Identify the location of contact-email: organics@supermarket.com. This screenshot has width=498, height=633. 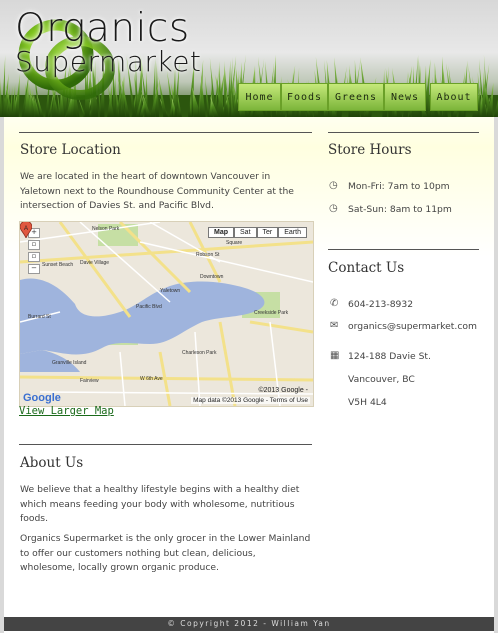
(412, 326).